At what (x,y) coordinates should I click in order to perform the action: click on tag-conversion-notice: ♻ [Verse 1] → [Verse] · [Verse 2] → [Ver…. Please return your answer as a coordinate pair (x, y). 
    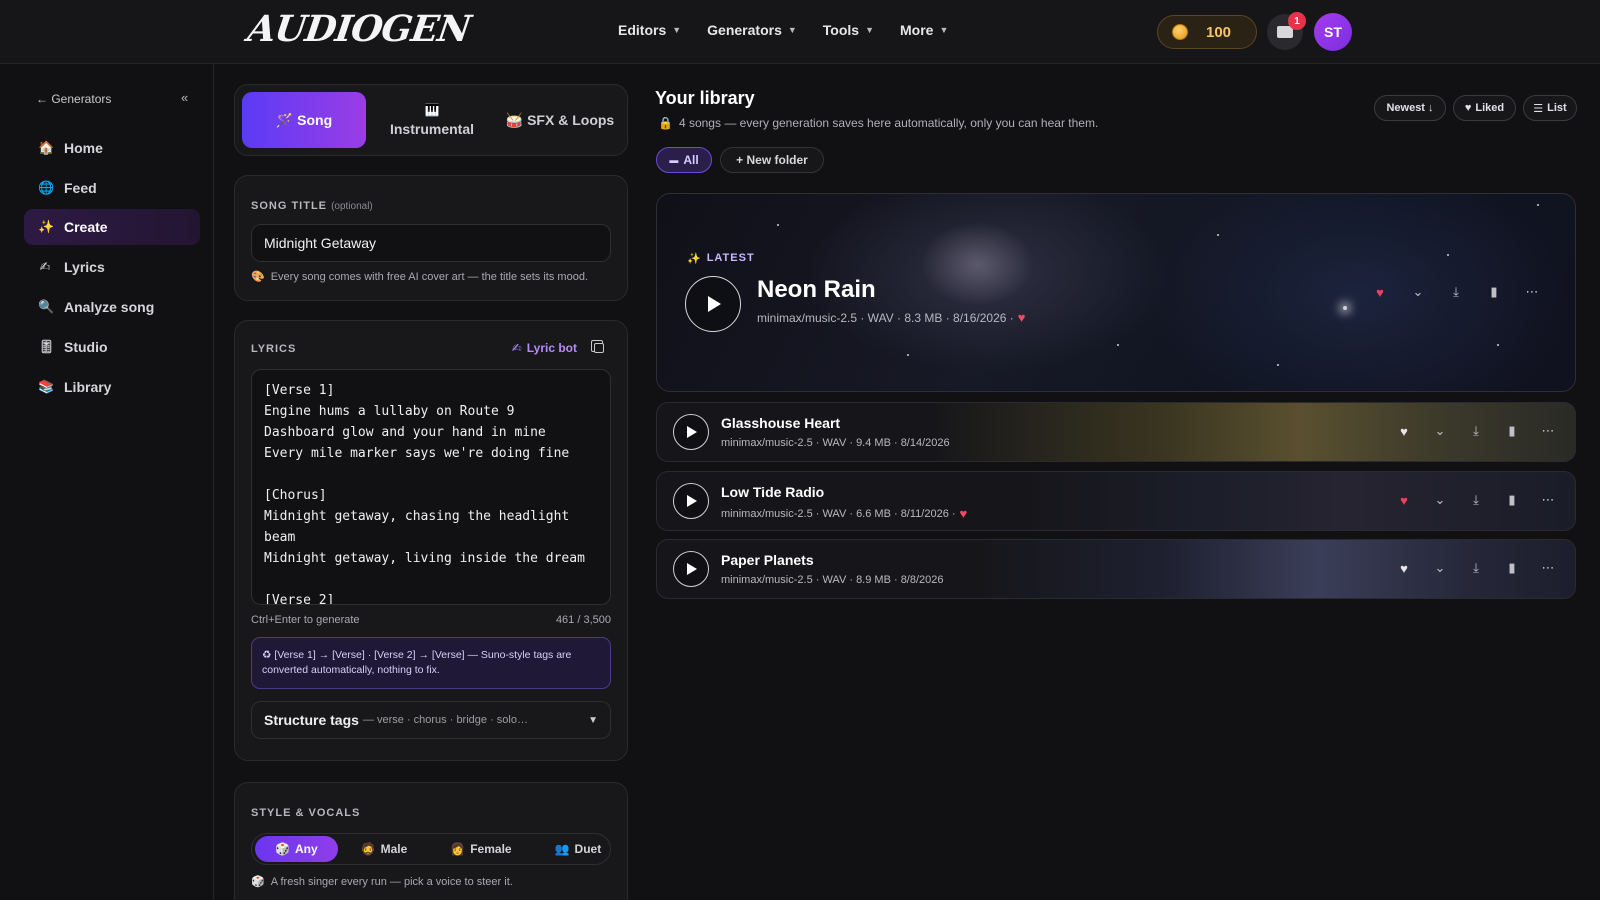
    Looking at the image, I should click on (431, 663).